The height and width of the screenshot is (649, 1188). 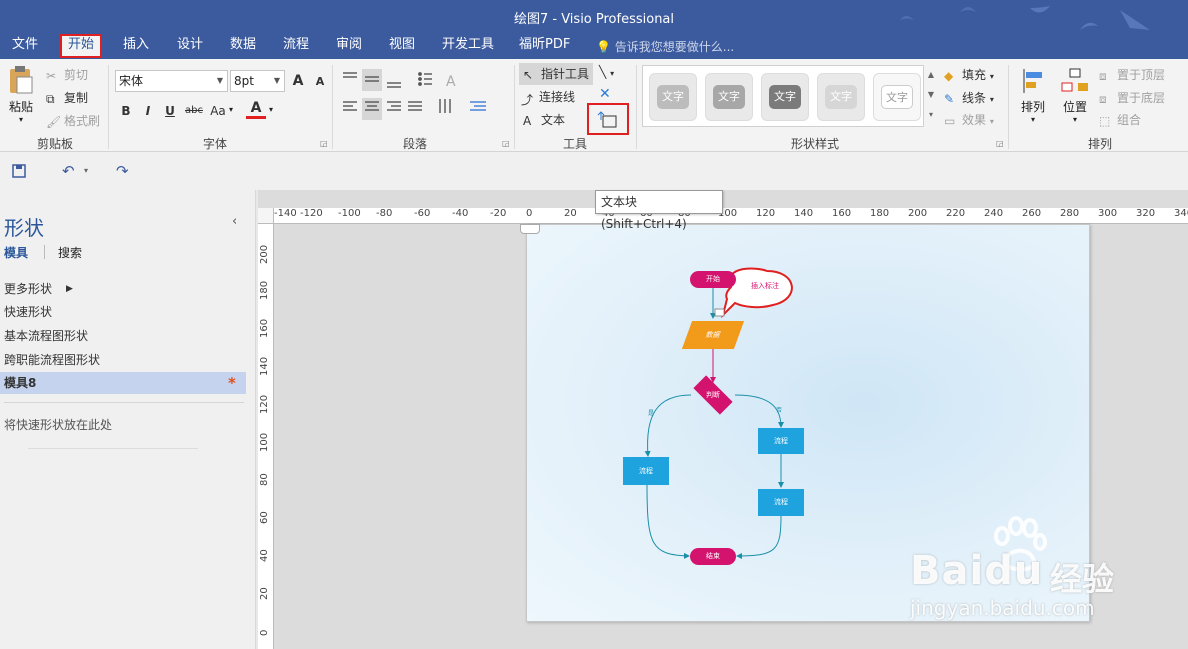 What do you see at coordinates (414, 94) in the screenshot?
I see `paragraph-align-icons: A` at bounding box center [414, 94].